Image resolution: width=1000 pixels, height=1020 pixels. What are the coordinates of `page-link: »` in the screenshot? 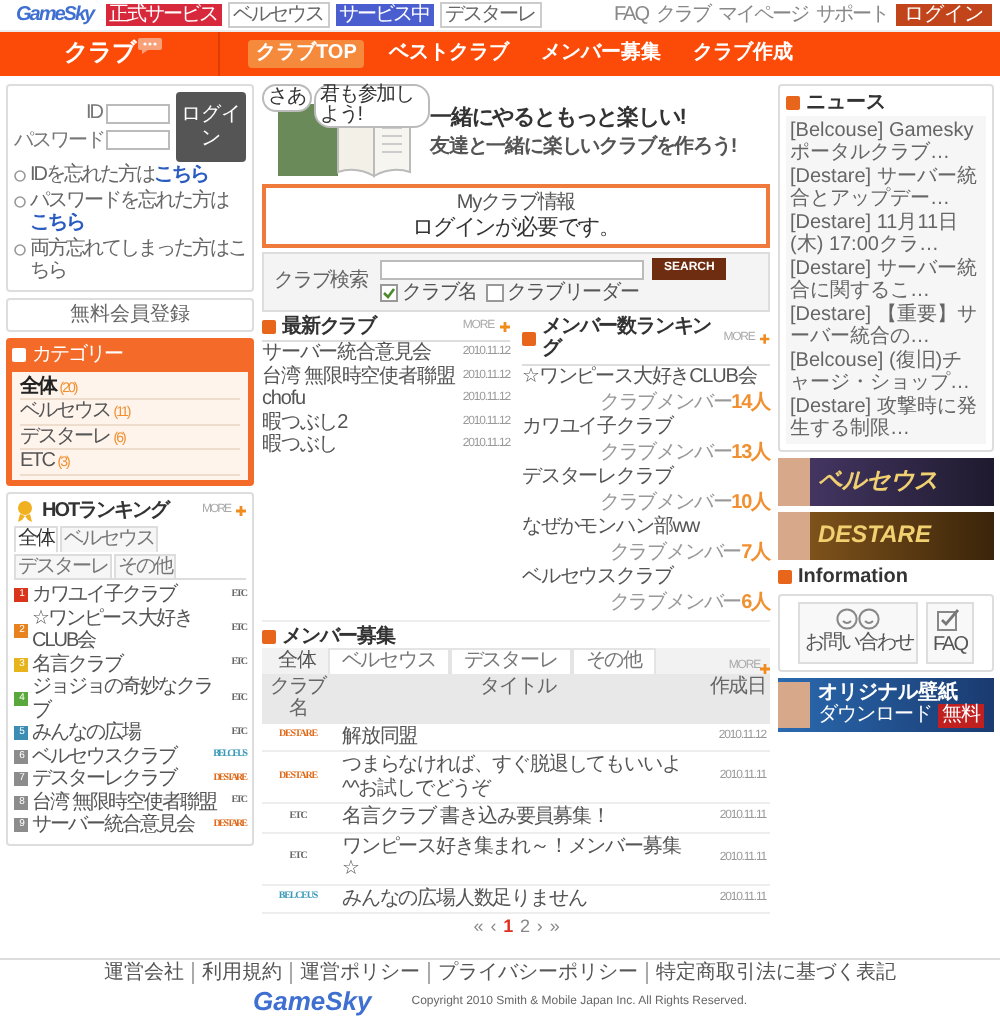 It's located at (554, 926).